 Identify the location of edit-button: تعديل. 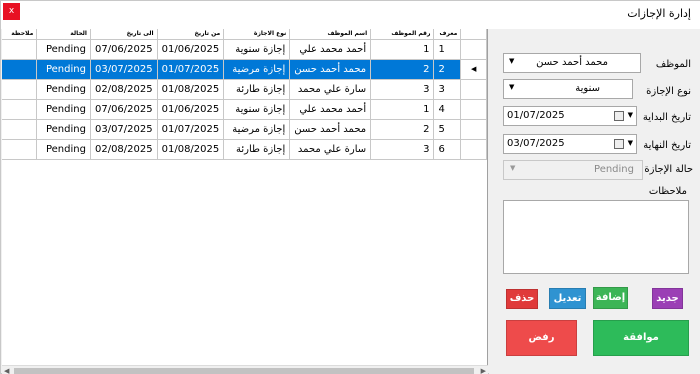
(567, 298).